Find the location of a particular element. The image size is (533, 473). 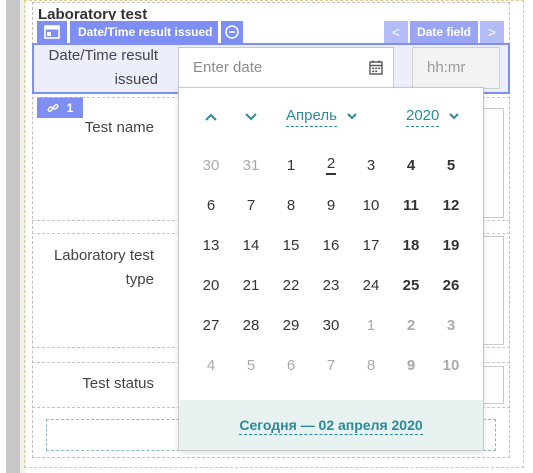

calendar-day: 15 is located at coordinates (291, 245).